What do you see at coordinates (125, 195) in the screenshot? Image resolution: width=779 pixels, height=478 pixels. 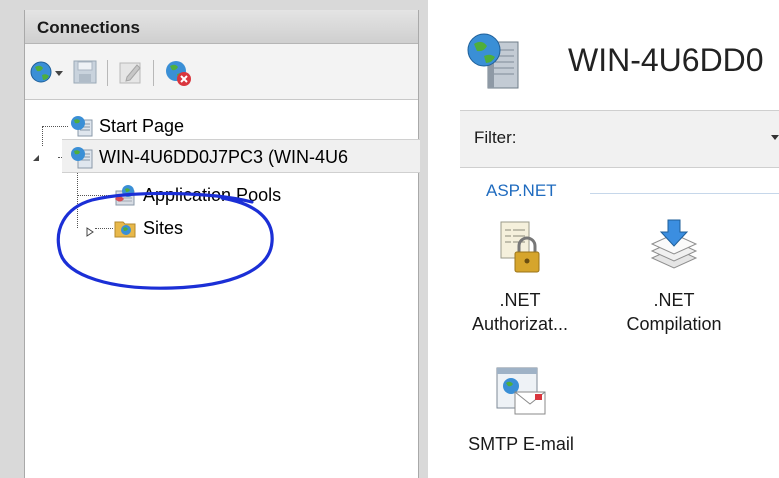 I see `application-pools-icon` at bounding box center [125, 195].